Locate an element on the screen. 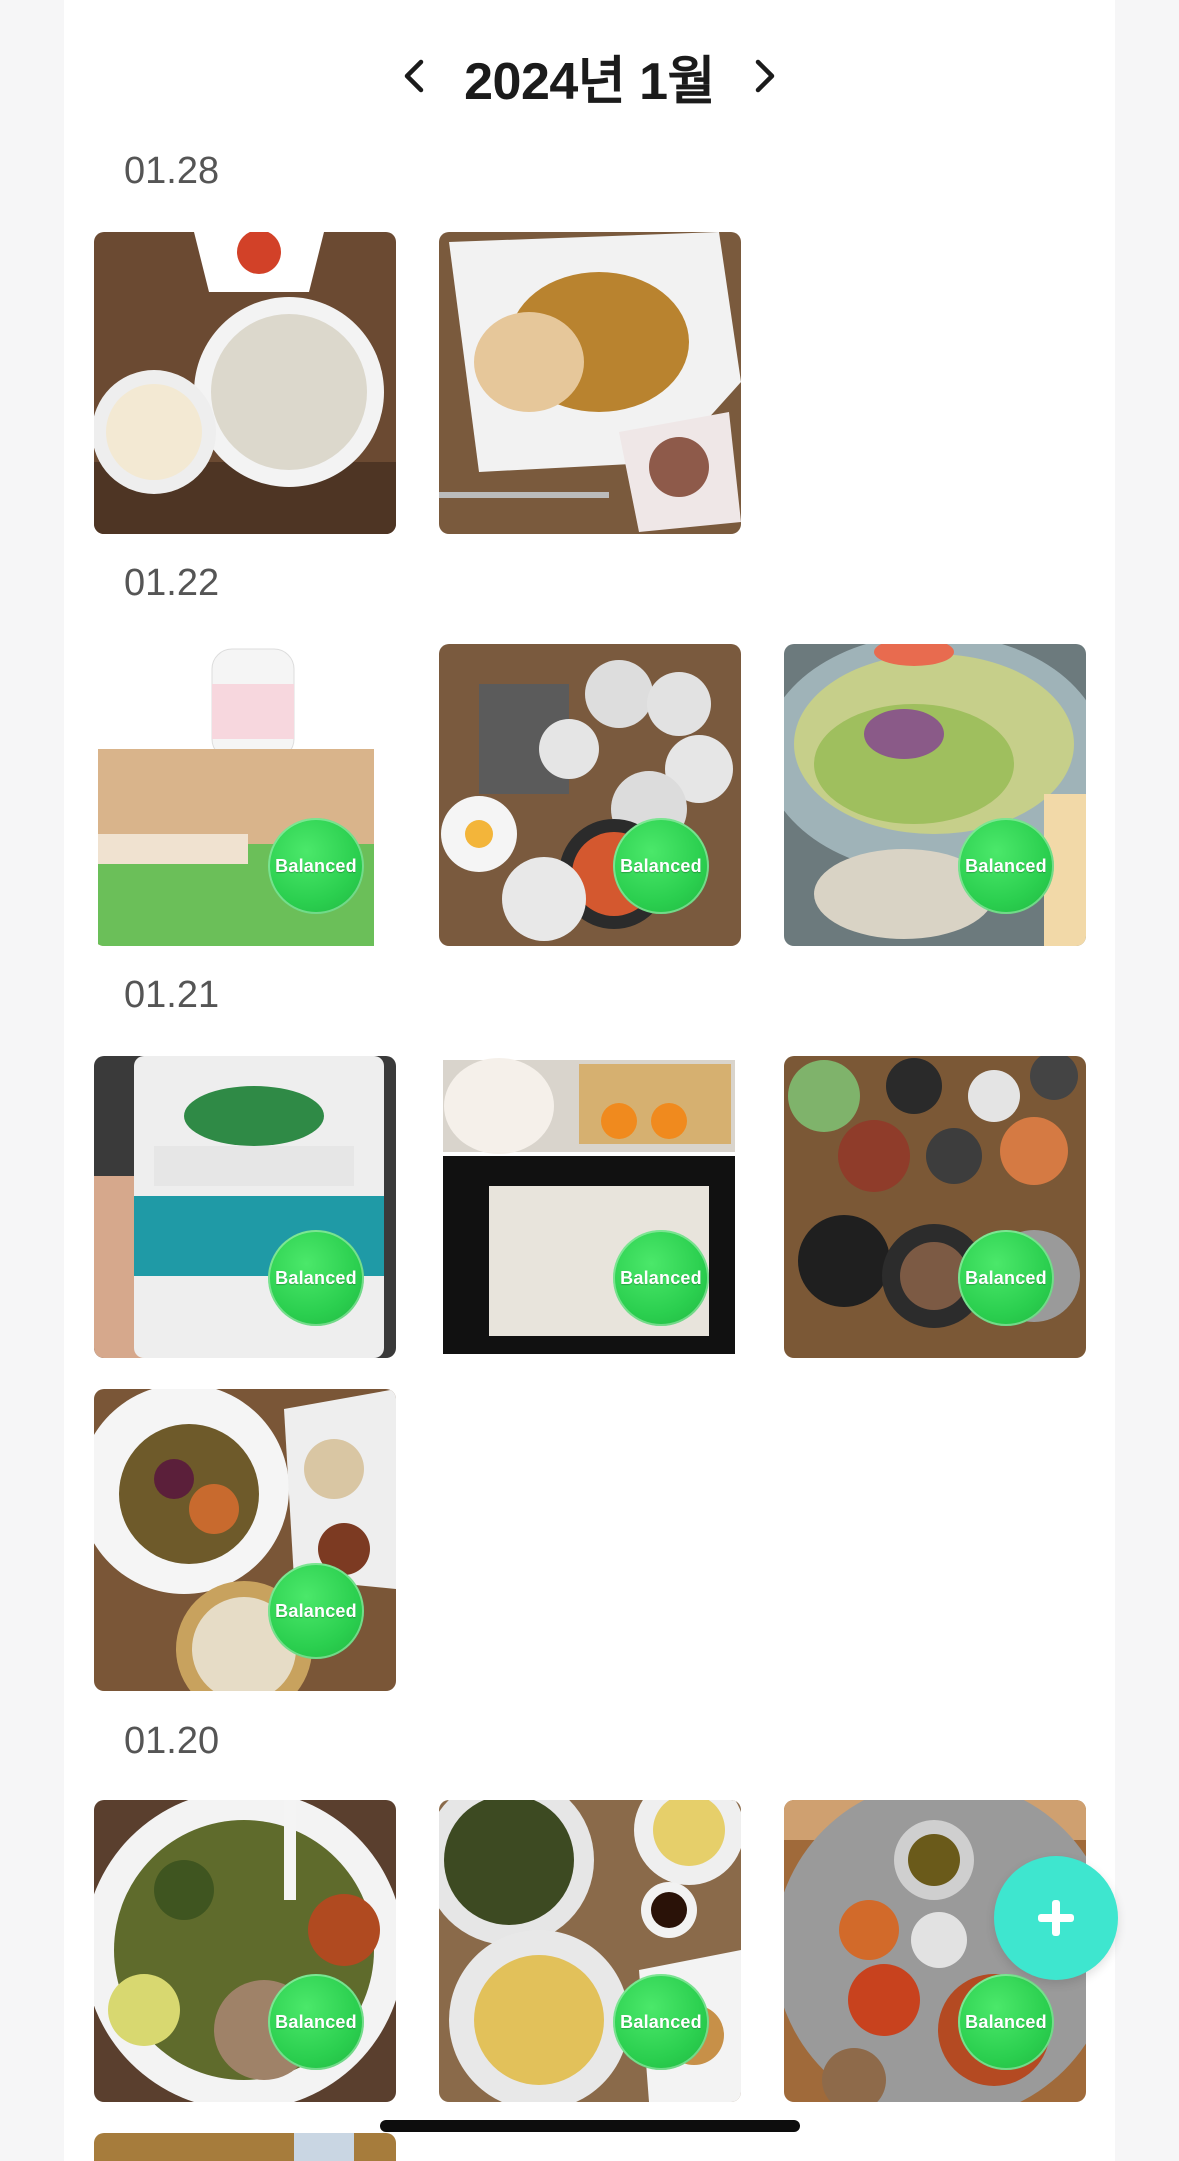 This screenshot has width=1179, height=2161. prev-month-button is located at coordinates (414, 76).